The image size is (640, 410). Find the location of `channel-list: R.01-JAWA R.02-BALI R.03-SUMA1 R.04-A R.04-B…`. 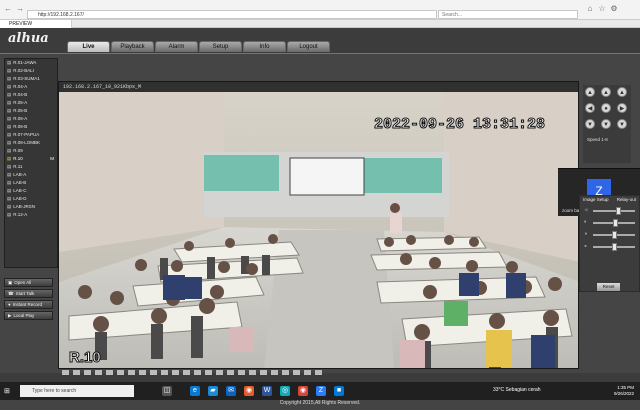

channel-list: R.01-JAWA R.02-BALI R.03-SUMA1 R.04-A R.04-B… is located at coordinates (31, 139).